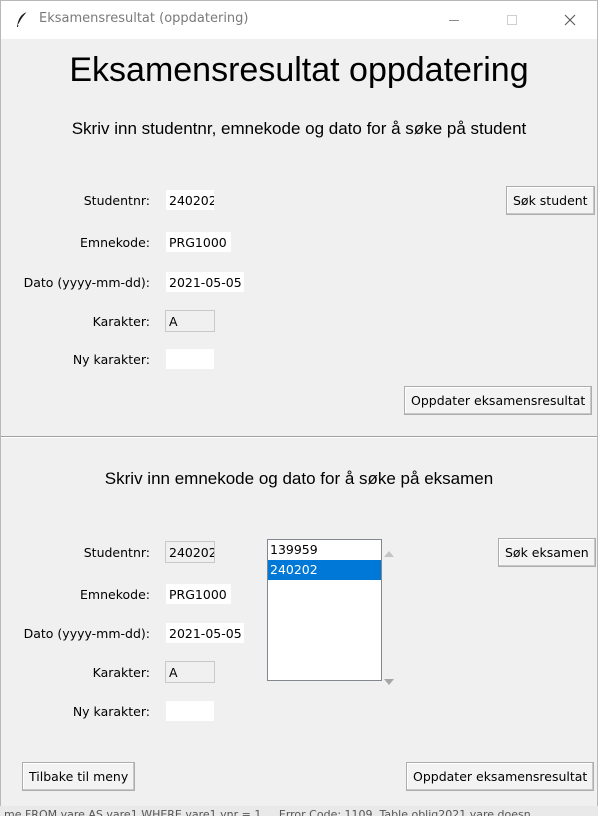 Image resolution: width=598 pixels, height=816 pixels. I want to click on close-button, so click(570, 20).